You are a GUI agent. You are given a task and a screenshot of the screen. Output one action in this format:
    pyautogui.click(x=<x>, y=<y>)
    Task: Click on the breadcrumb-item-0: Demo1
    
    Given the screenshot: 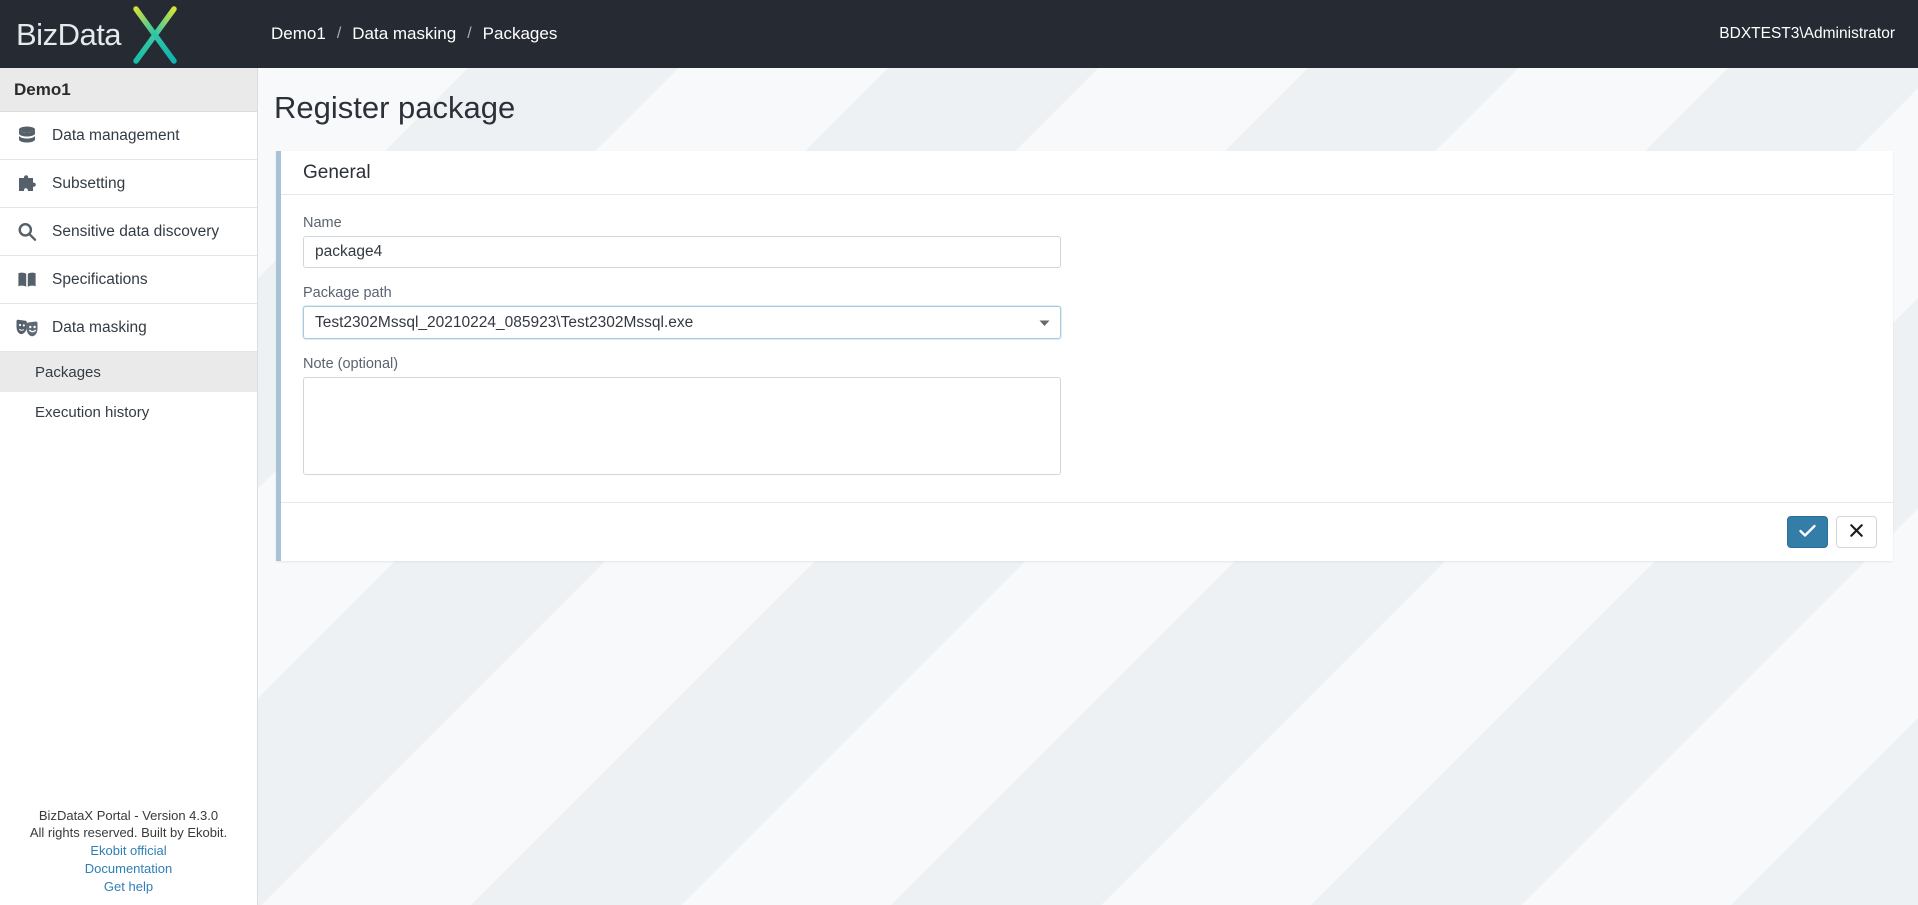 What is the action you would take?
    pyautogui.click(x=298, y=34)
    